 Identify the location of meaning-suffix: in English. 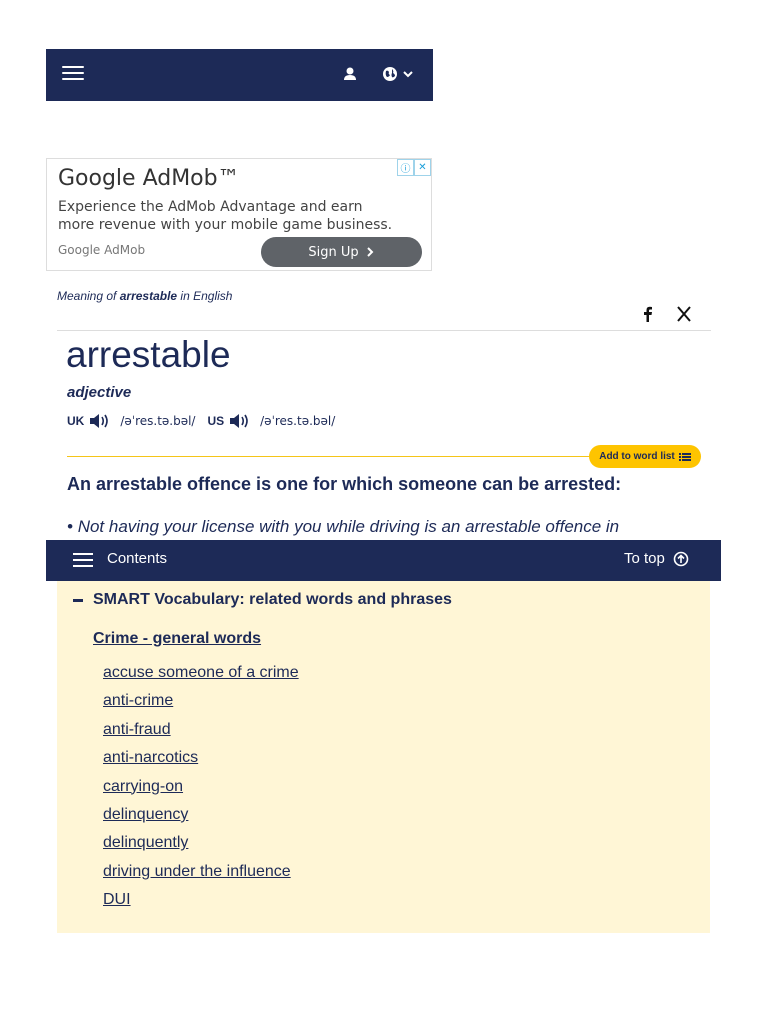
(205, 296).